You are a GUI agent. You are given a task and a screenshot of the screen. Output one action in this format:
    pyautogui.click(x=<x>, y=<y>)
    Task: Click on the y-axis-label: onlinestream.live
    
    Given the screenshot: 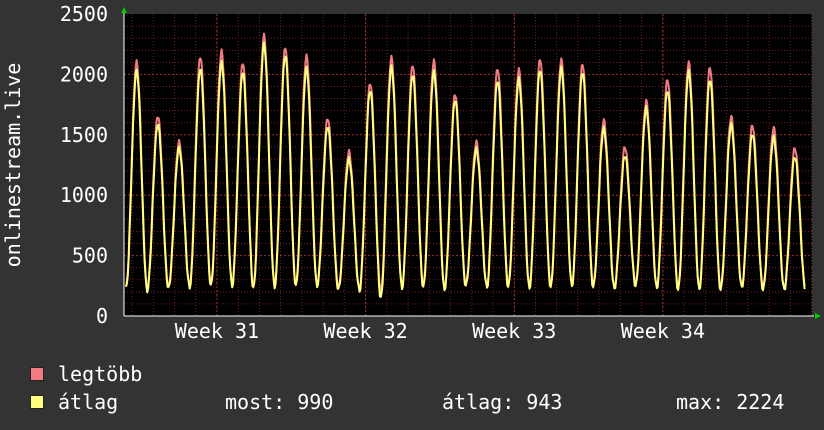 What is the action you would take?
    pyautogui.click(x=13, y=165)
    